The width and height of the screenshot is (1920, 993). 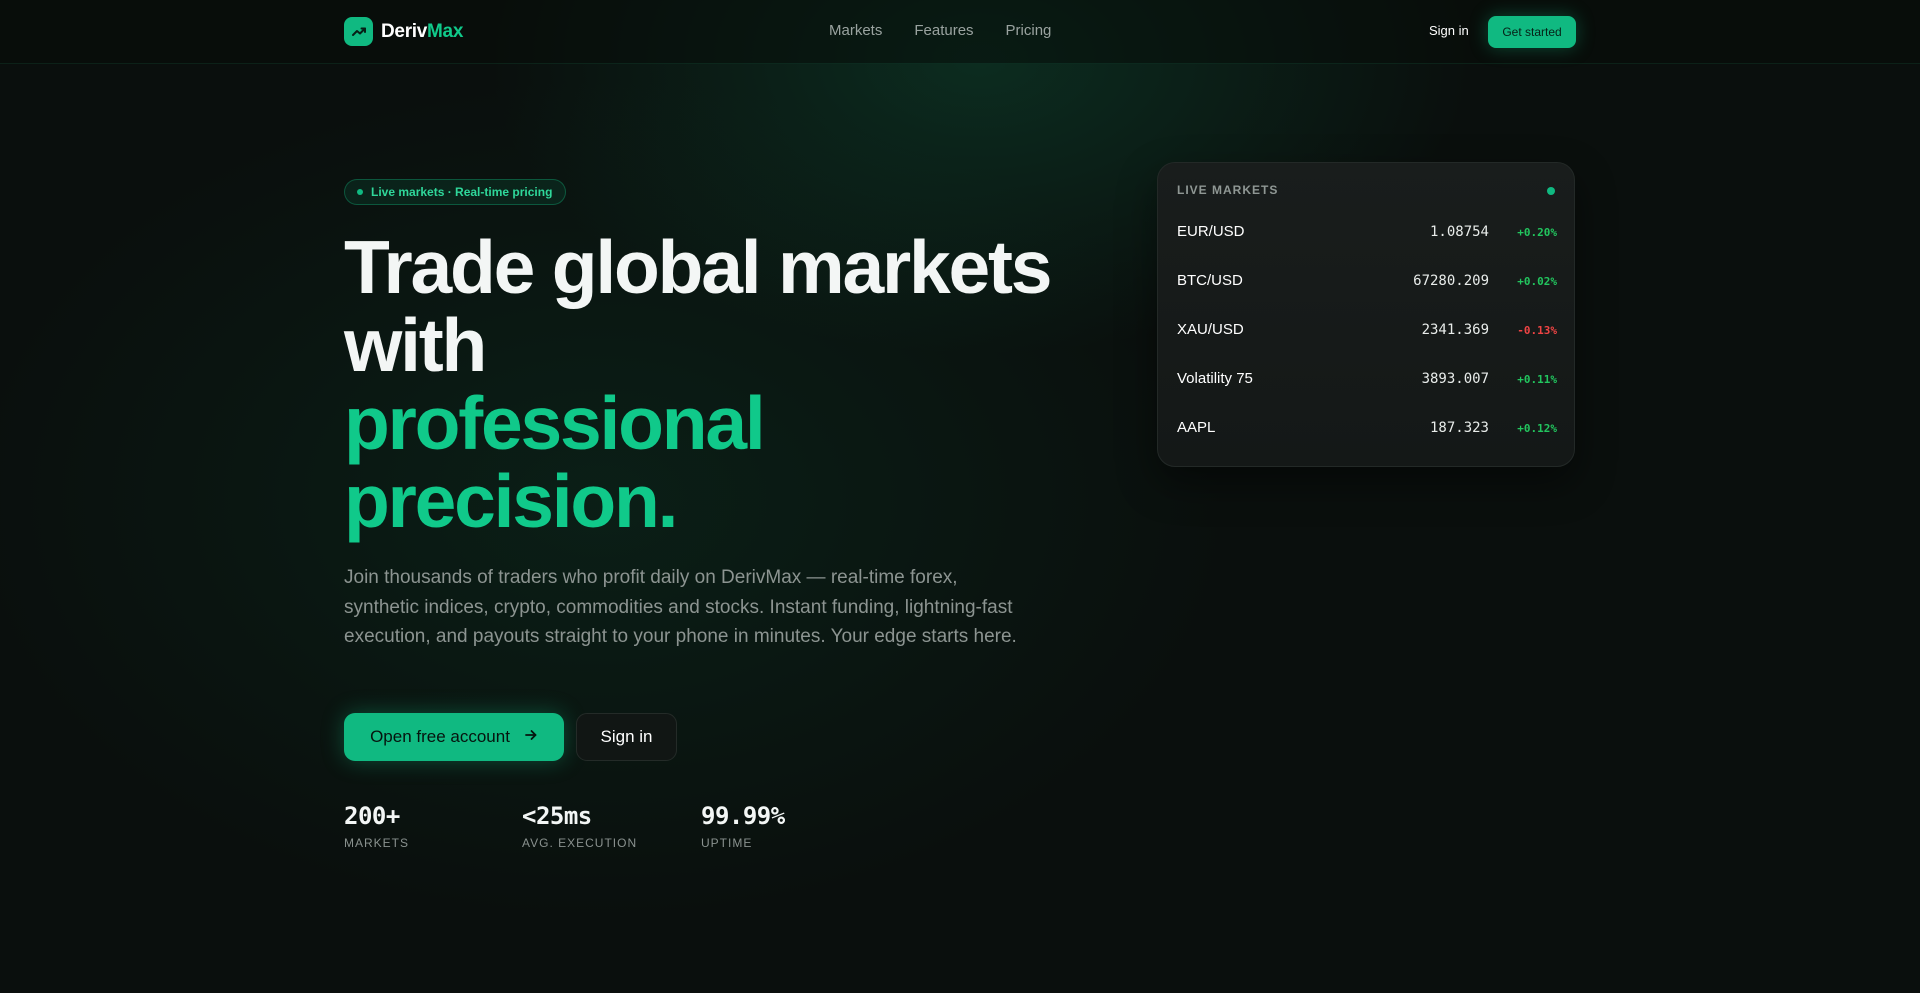 What do you see at coordinates (943, 30) in the screenshot?
I see `nav-link-features: Features` at bounding box center [943, 30].